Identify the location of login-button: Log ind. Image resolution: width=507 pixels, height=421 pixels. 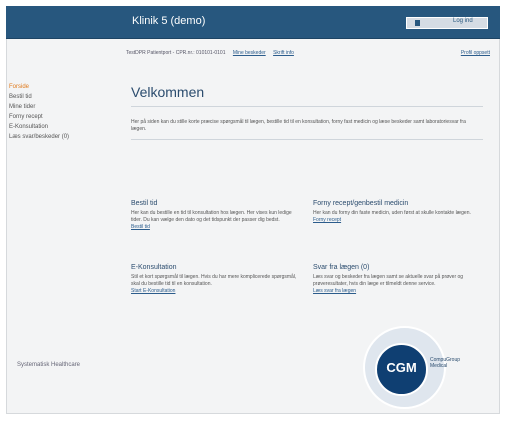
(447, 23).